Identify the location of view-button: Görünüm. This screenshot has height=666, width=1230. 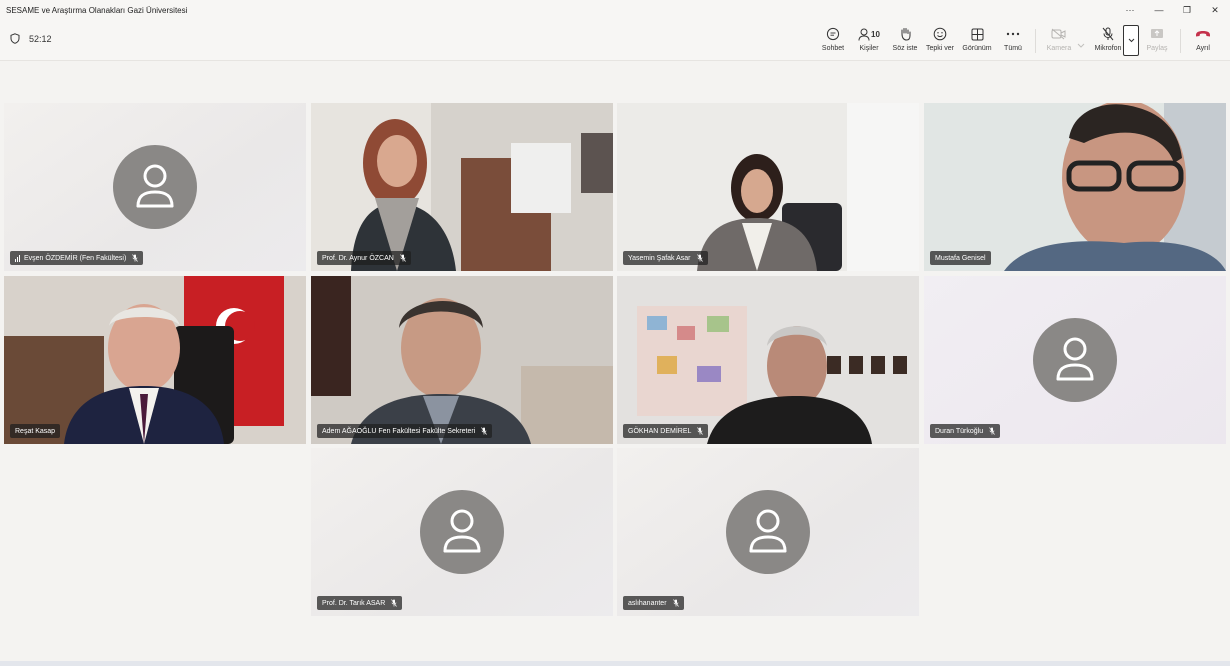
(977, 41).